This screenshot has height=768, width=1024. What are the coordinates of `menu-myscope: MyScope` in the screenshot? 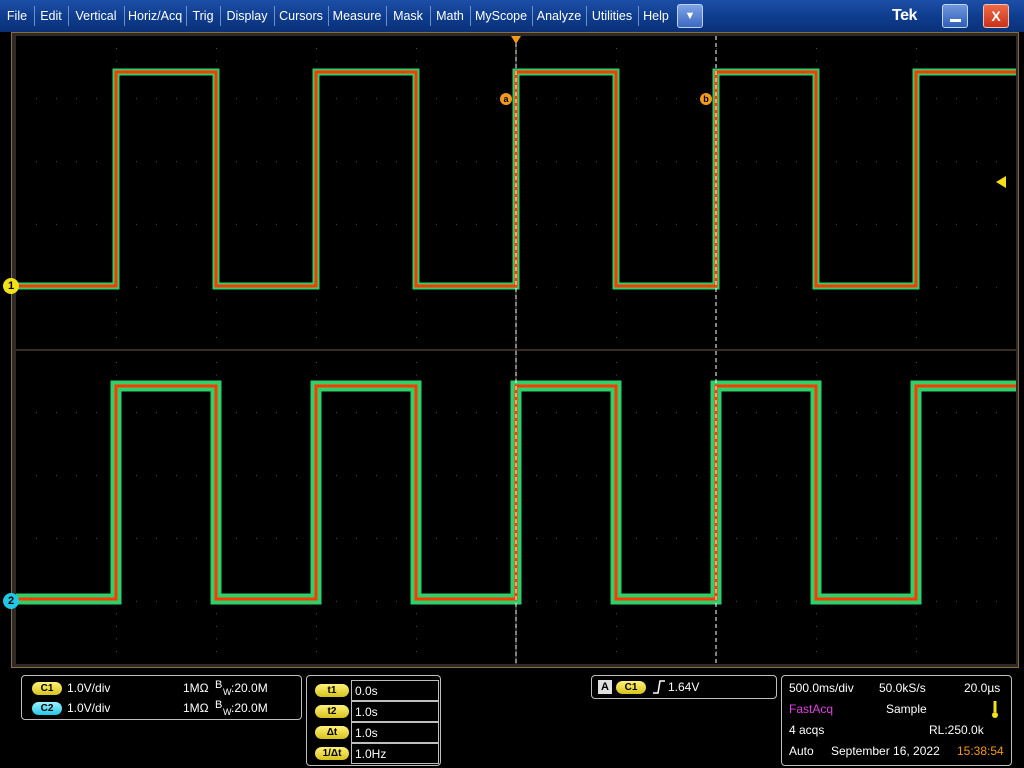 It's located at (501, 16).